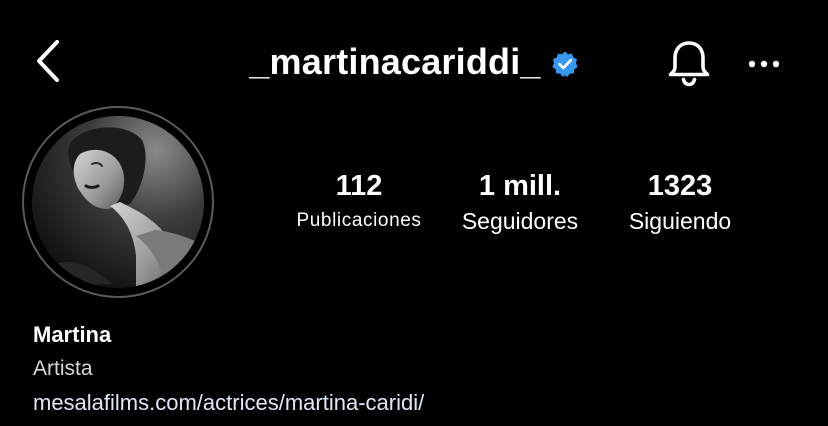 The image size is (828, 426). Describe the element at coordinates (680, 221) in the screenshot. I see `following-label: Siguiendo` at that location.